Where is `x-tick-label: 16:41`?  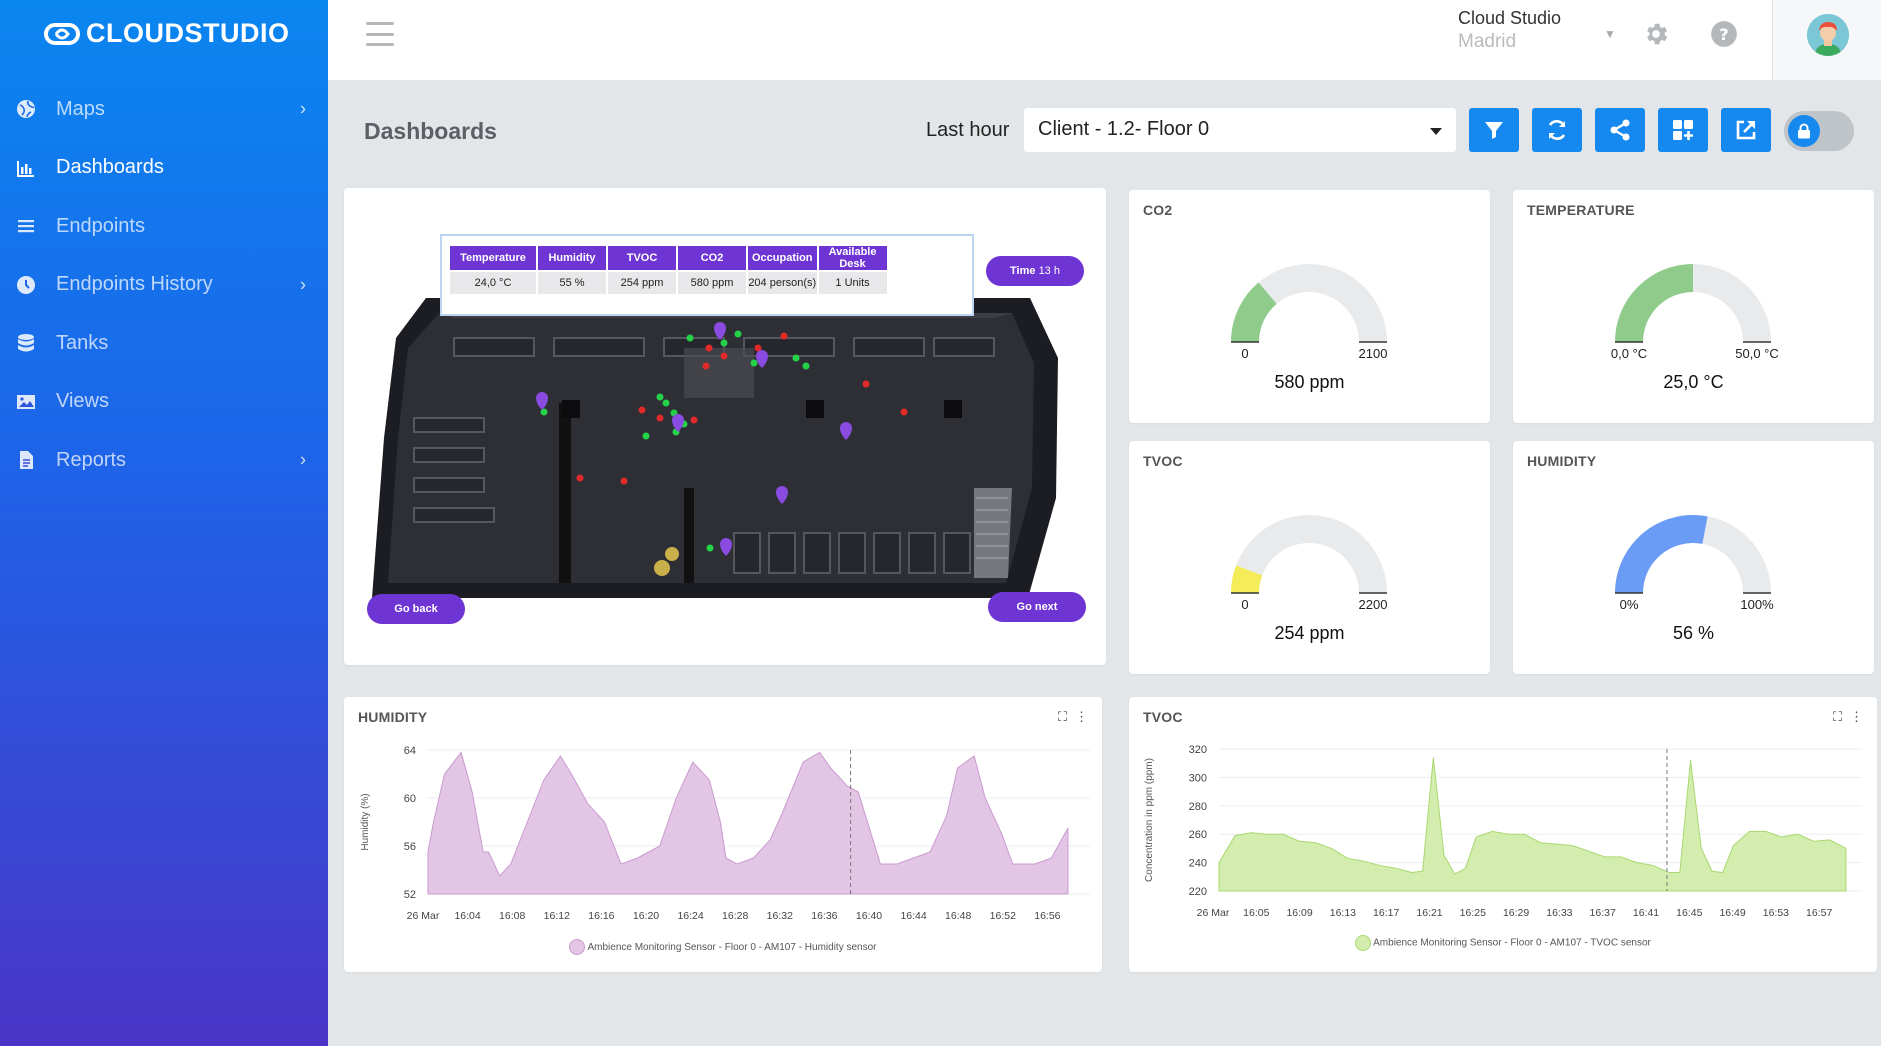 x-tick-label: 16:41 is located at coordinates (1646, 913).